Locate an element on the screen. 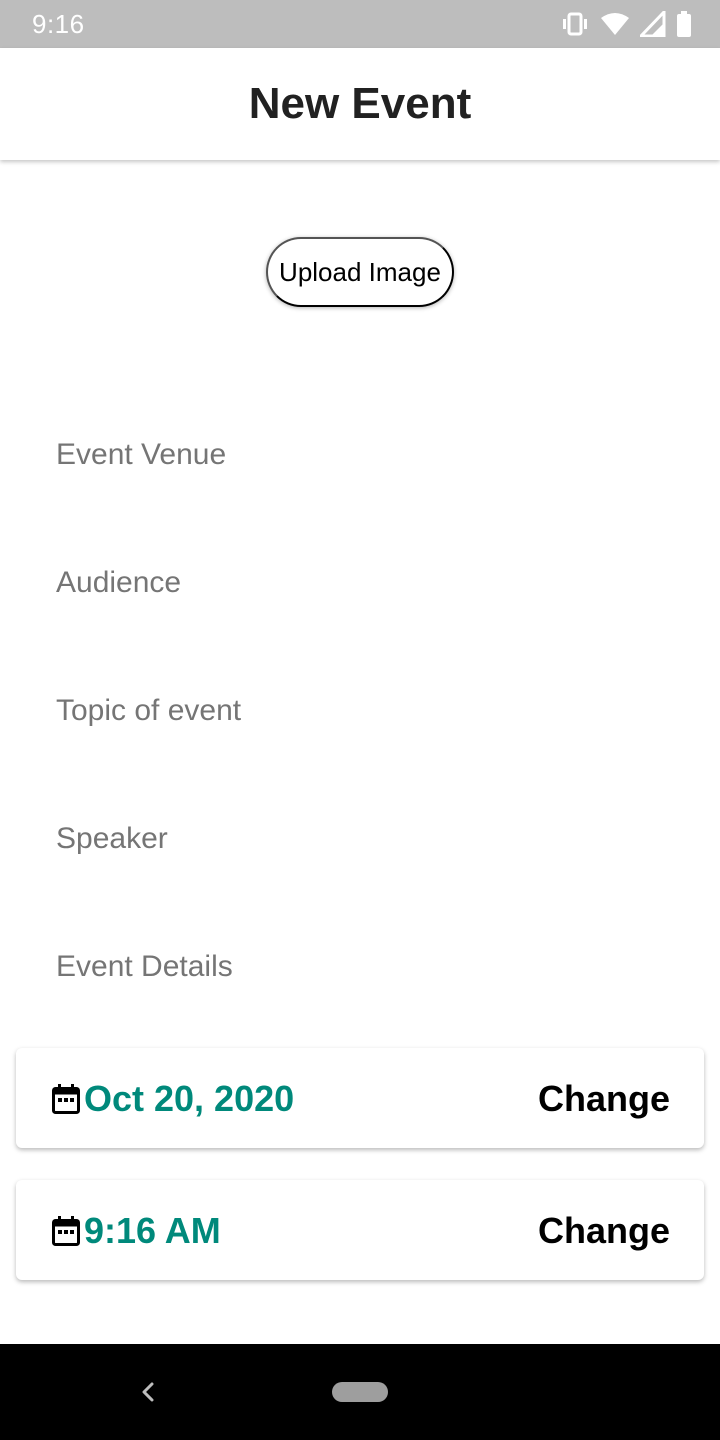  wifi-icon is located at coordinates (615, 24).